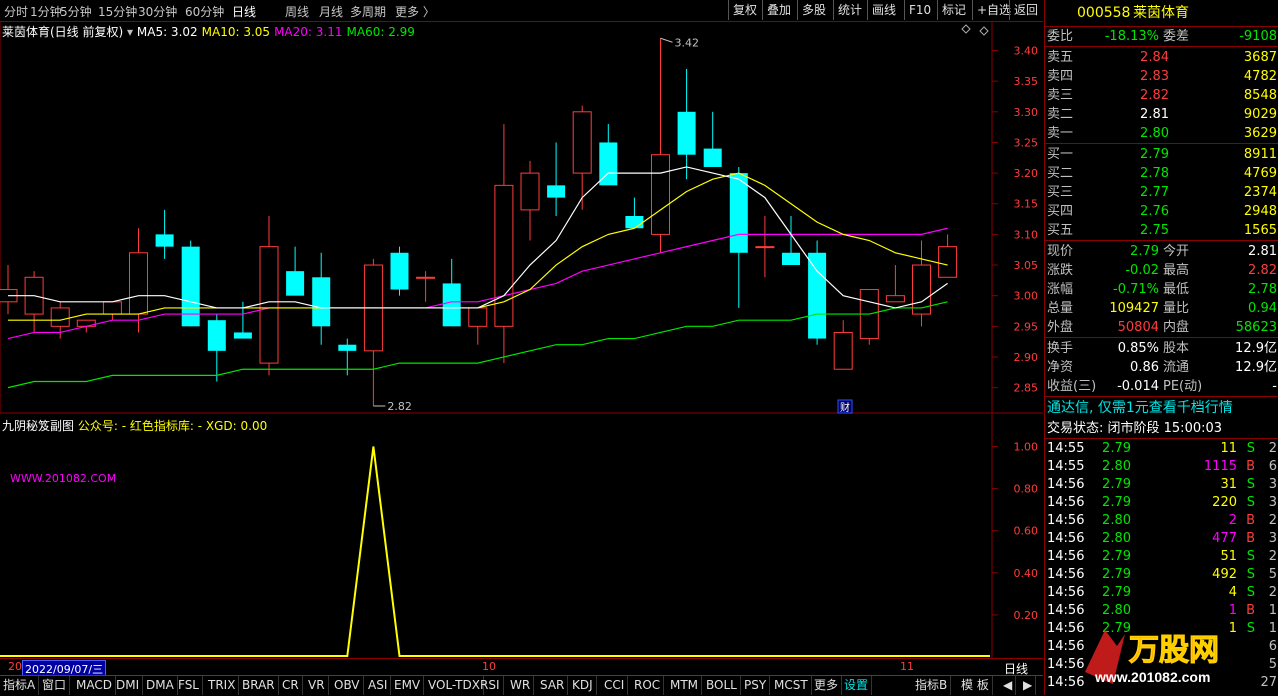  What do you see at coordinates (368, 11) in the screenshot?
I see `period-tab-9: 多周期` at bounding box center [368, 11].